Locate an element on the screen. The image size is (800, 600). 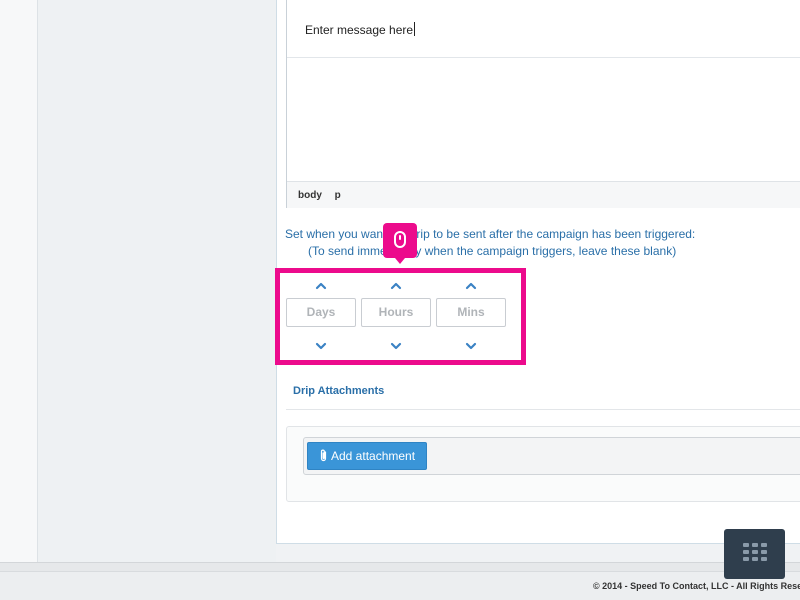
time-picker-highlight: Days Hours Mins is located at coordinates (400, 316).